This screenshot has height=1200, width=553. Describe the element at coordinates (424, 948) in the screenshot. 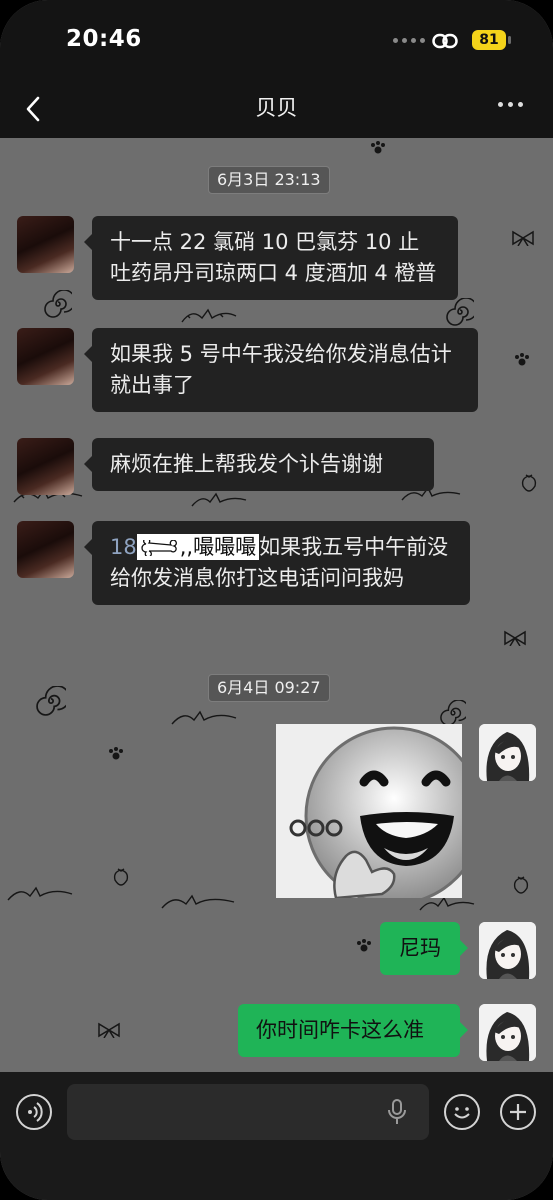

I see `outgoing-message: 尼玛` at that location.